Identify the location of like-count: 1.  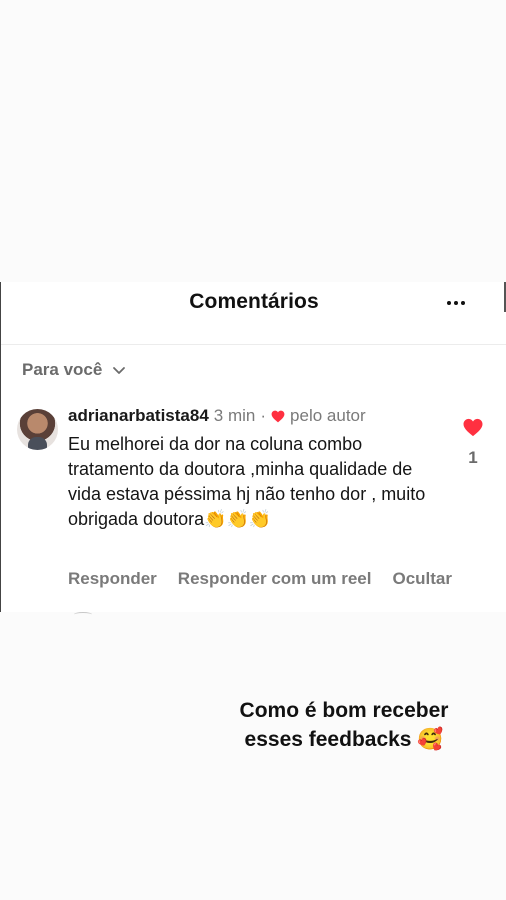
(473, 457).